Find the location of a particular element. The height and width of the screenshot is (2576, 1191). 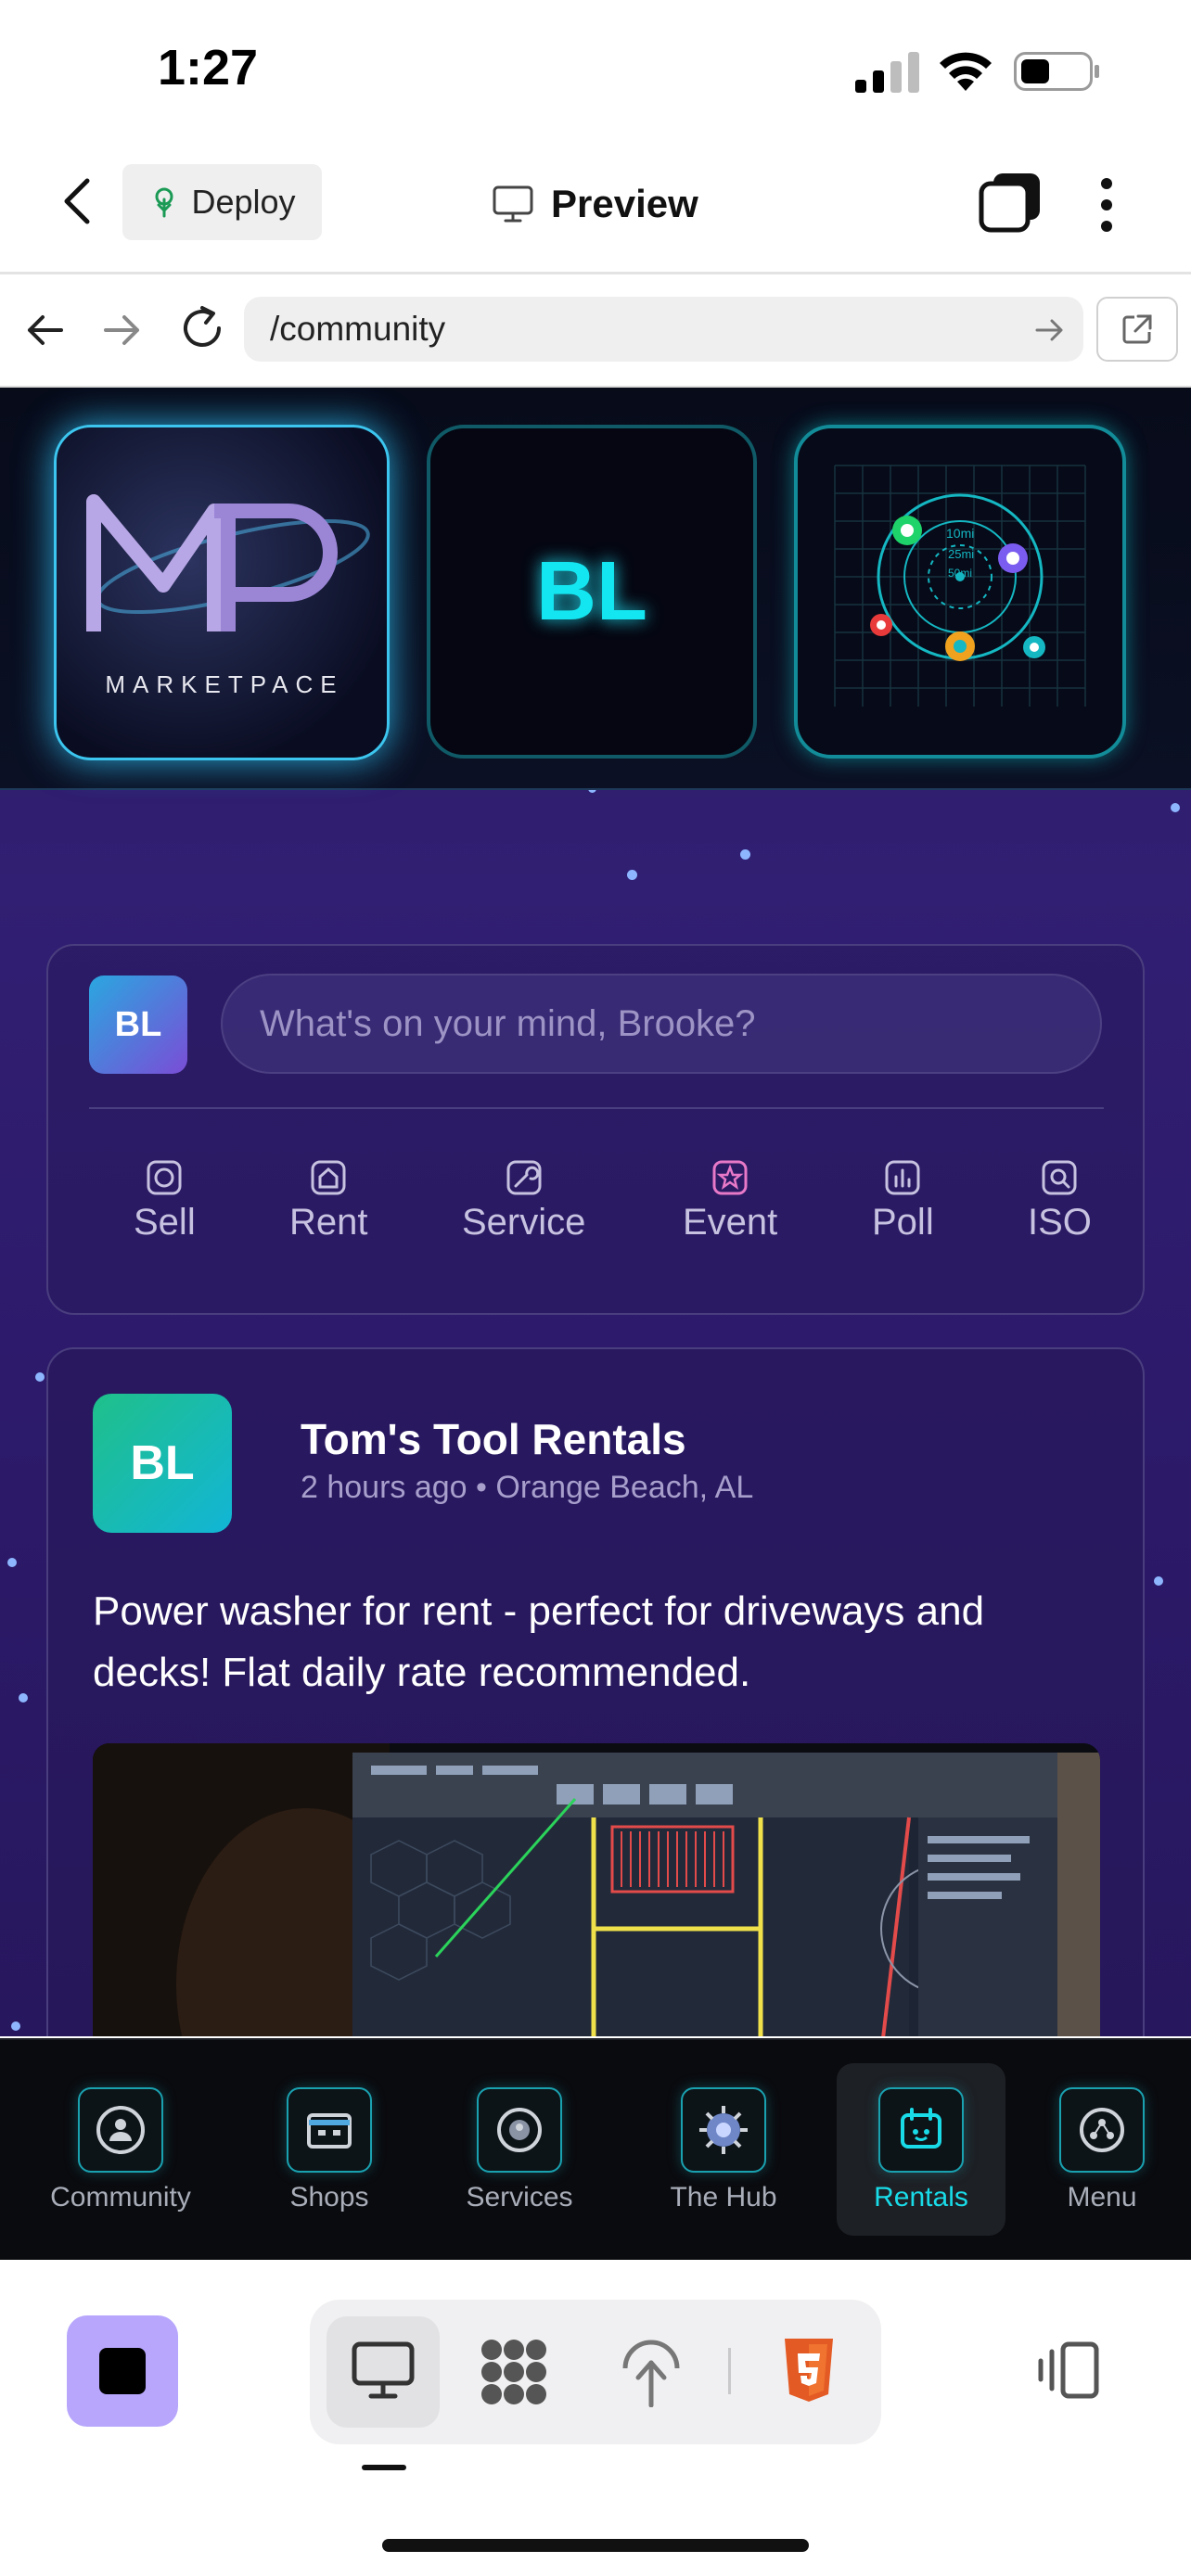

wifi-icon is located at coordinates (966, 71).